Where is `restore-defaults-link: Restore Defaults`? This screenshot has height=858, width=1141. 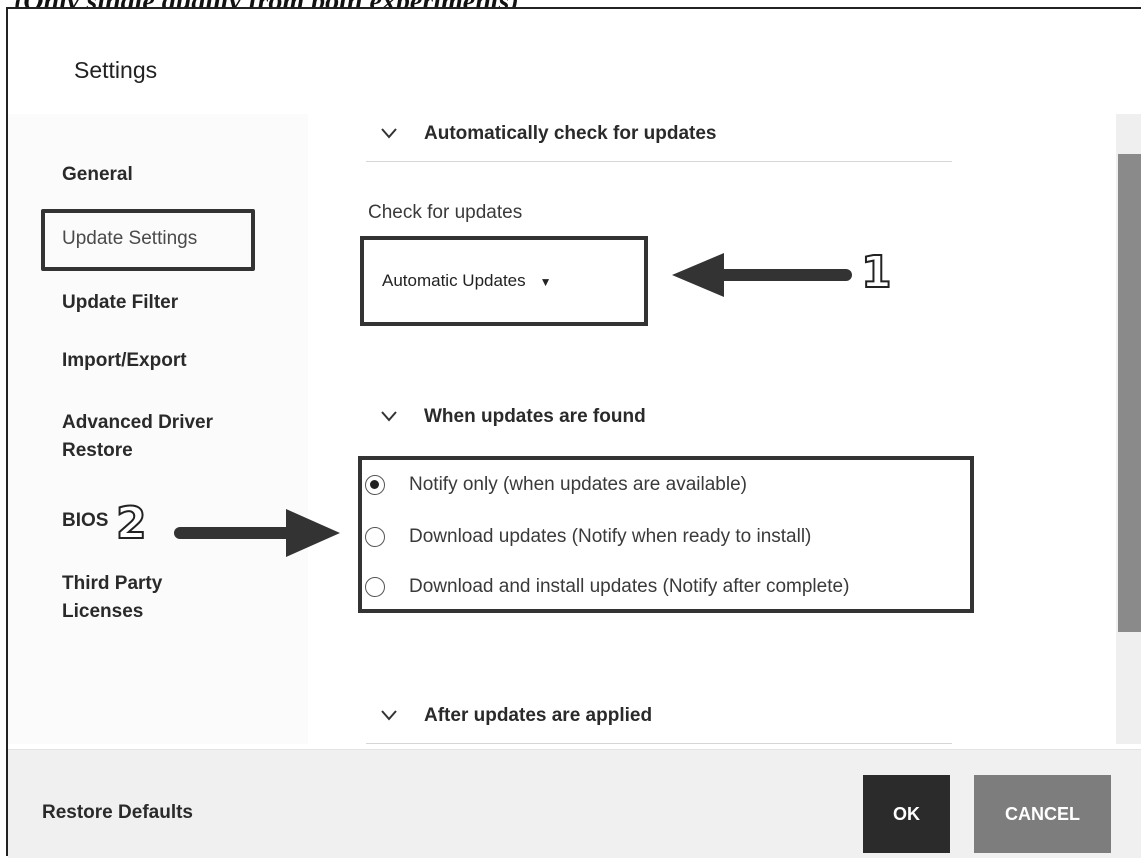 restore-defaults-link: Restore Defaults is located at coordinates (117, 813).